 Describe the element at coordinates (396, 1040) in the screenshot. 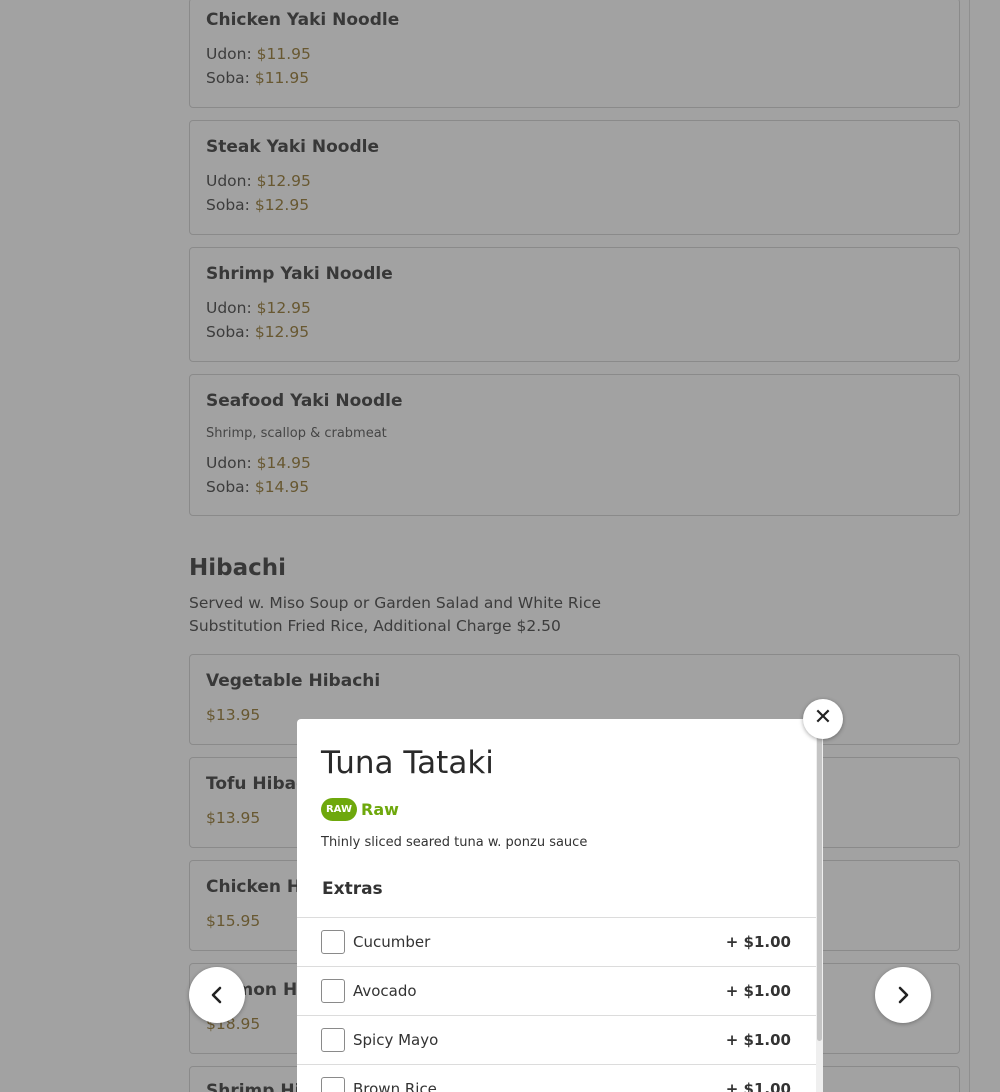

I see `option-label: Spicy Mayo` at that location.